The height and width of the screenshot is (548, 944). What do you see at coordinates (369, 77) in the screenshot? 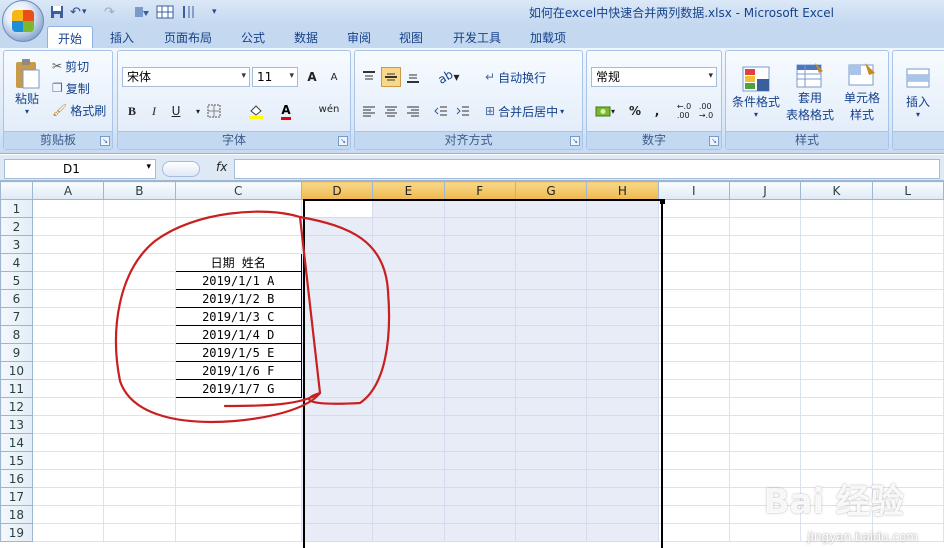
I see `align-top-icon` at bounding box center [369, 77].